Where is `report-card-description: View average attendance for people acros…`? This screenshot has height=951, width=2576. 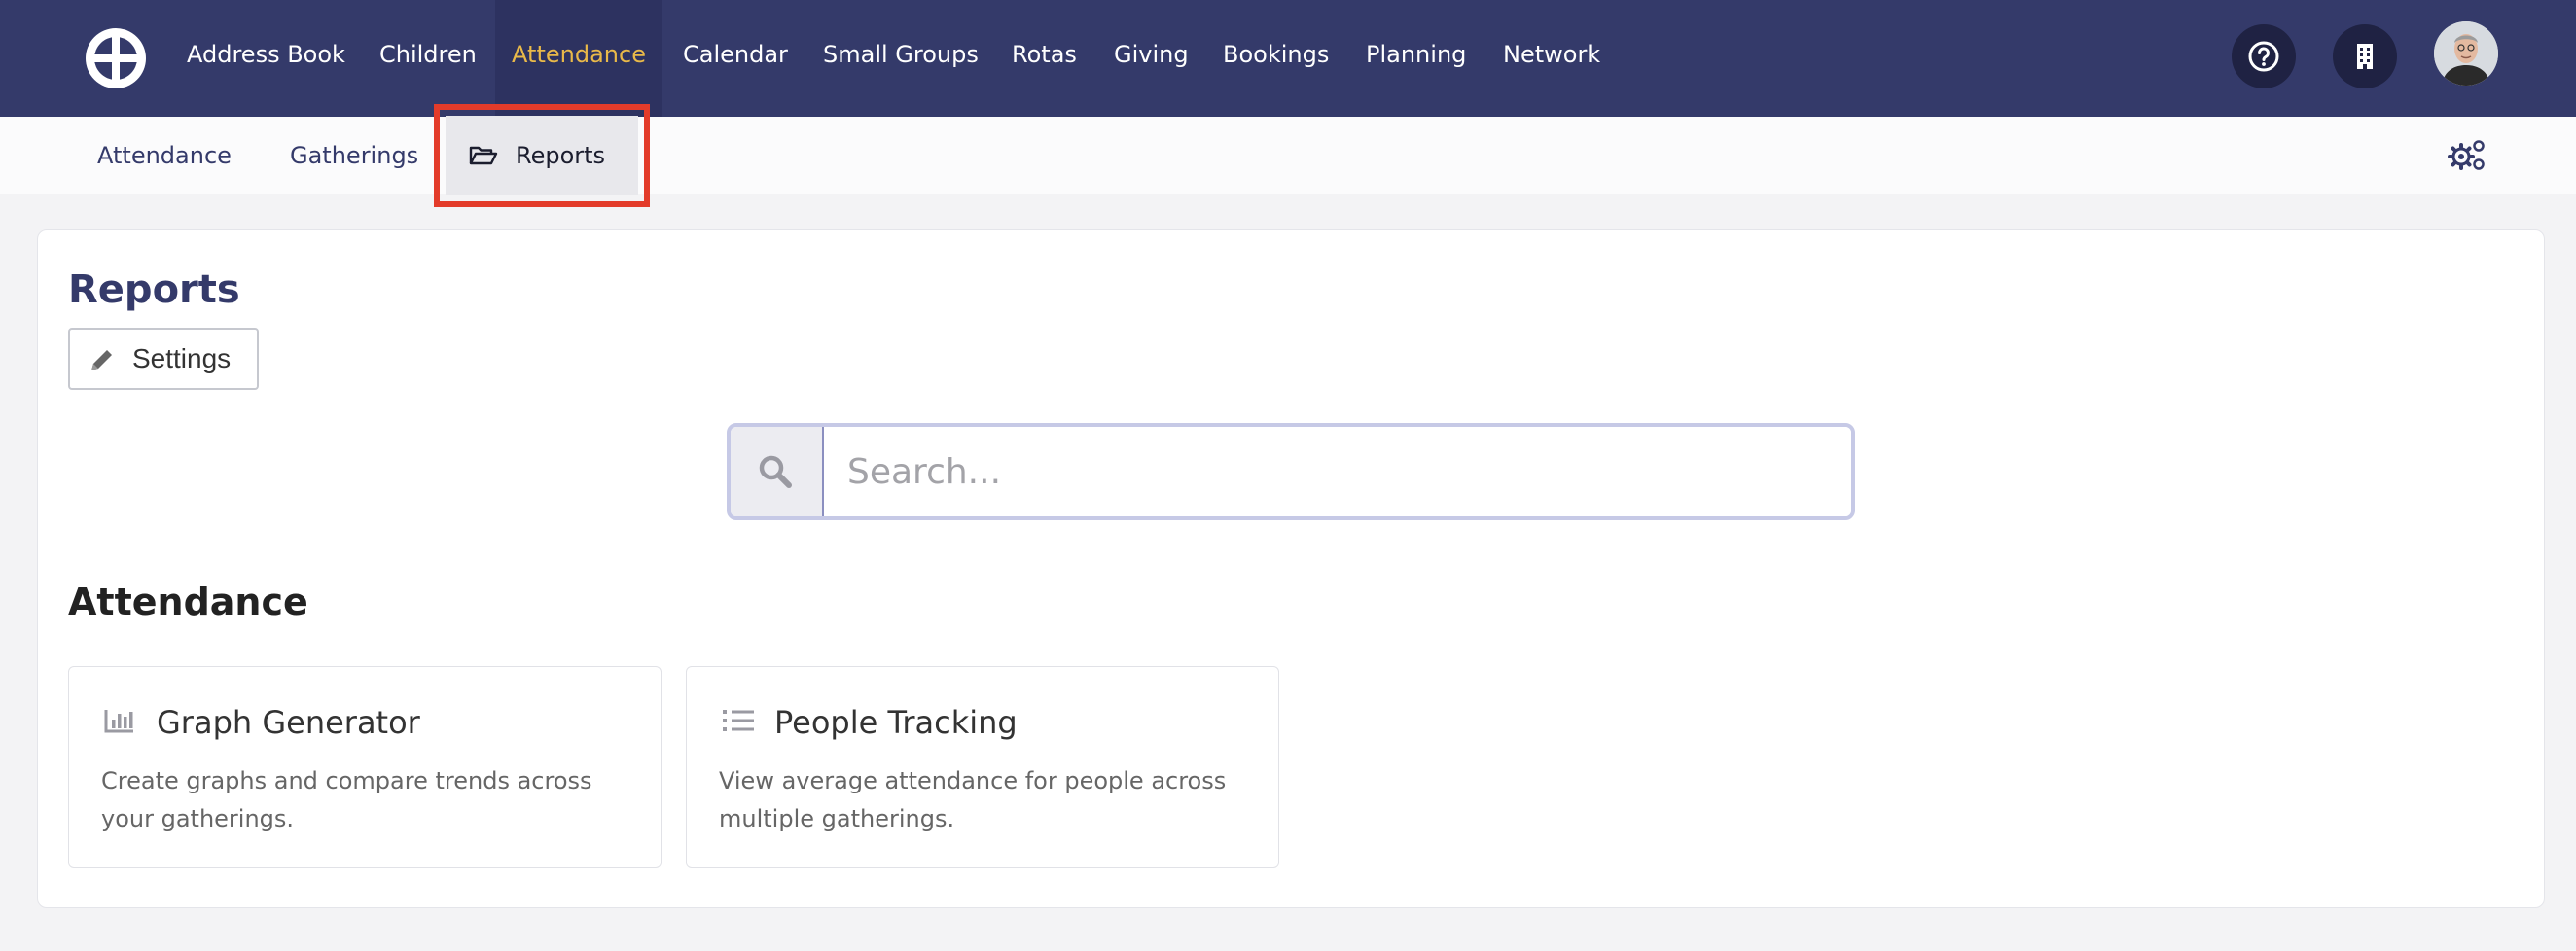 report-card-description: View average attendance for people acros… is located at coordinates (973, 800).